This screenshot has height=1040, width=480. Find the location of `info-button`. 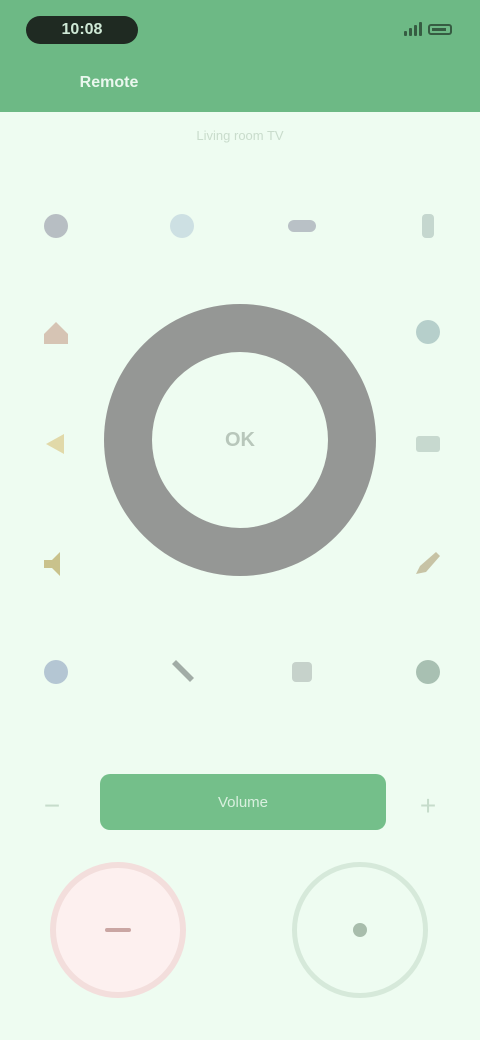

info-button is located at coordinates (428, 226).